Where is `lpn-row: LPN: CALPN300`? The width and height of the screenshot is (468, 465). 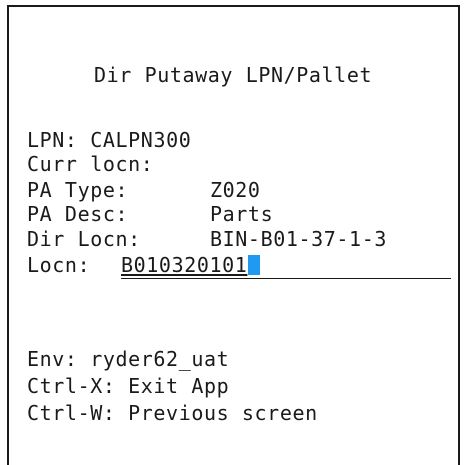 lpn-row: LPN: CALPN300 is located at coordinates (109, 140).